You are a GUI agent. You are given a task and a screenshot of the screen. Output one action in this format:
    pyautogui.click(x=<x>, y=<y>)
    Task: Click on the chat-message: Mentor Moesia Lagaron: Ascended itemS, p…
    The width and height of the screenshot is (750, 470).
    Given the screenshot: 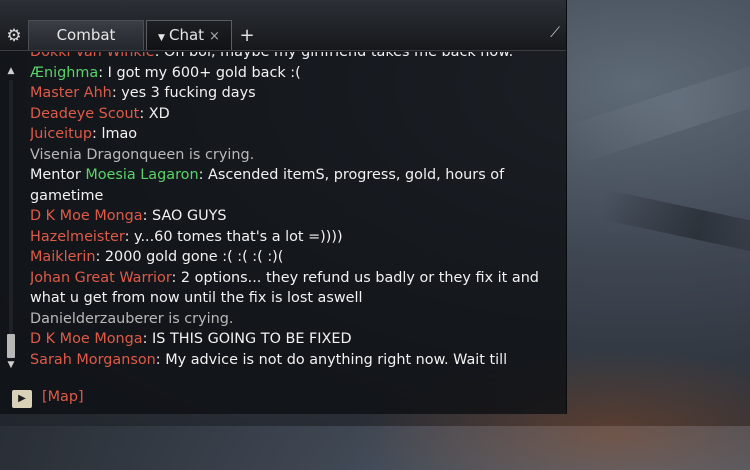 What is the action you would take?
    pyautogui.click(x=295, y=185)
    